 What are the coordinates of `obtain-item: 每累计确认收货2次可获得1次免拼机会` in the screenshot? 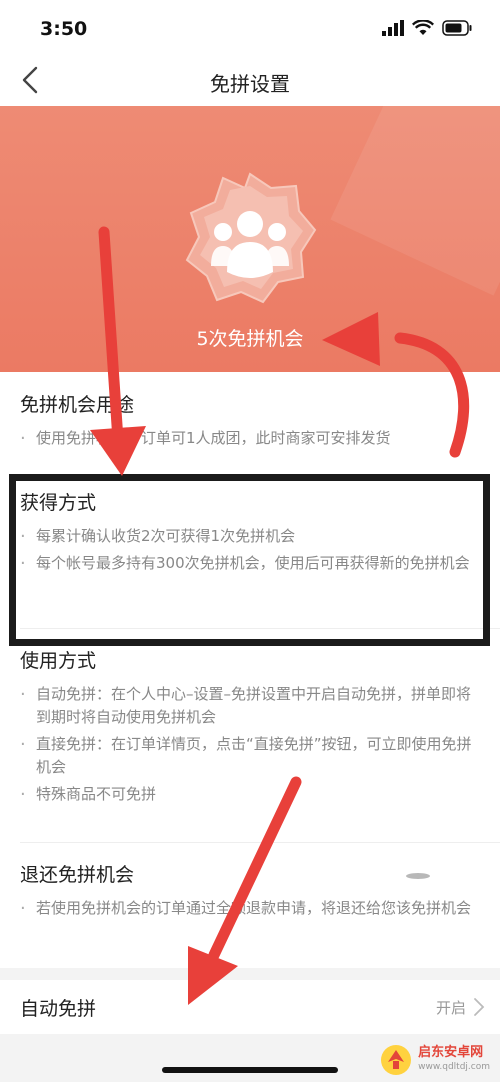 It's located at (251, 536).